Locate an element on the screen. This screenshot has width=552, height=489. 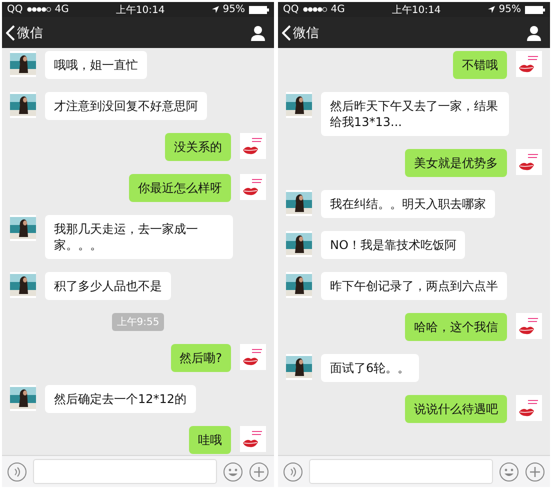
sent-message: 没关系的 is located at coordinates (198, 147).